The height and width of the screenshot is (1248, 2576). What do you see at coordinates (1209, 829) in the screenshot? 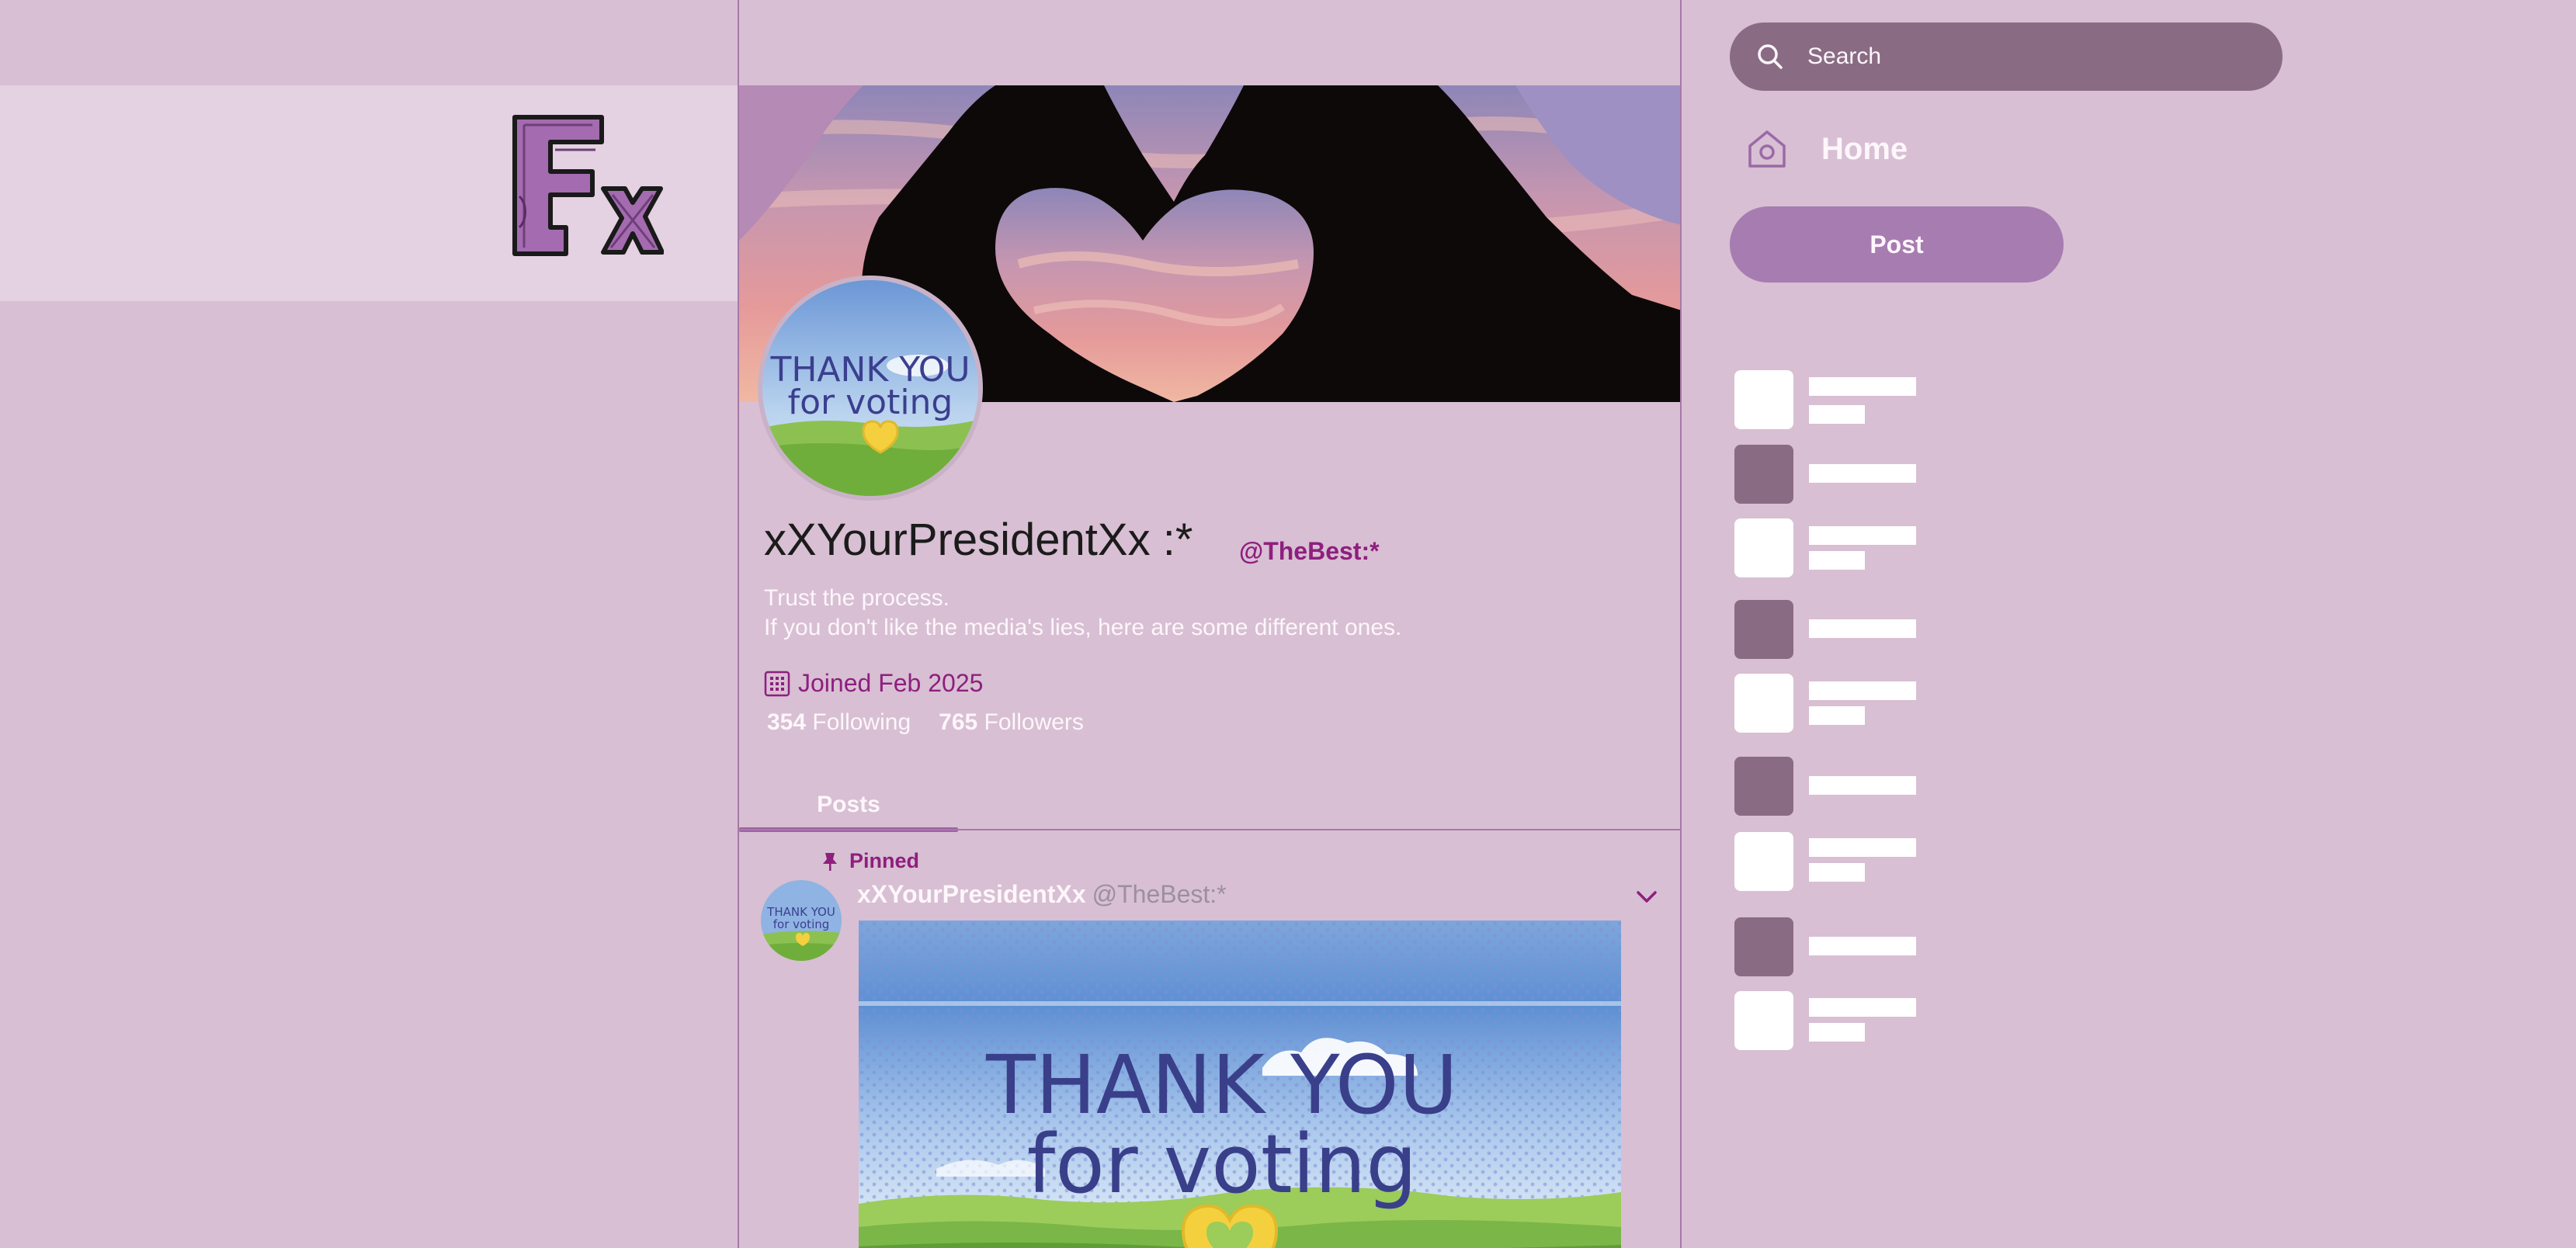
I see `tabs-divider` at bounding box center [1209, 829].